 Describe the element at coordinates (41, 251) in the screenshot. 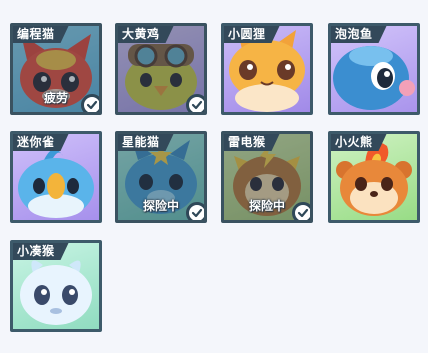

I see `pet-name: 小凑猴` at that location.